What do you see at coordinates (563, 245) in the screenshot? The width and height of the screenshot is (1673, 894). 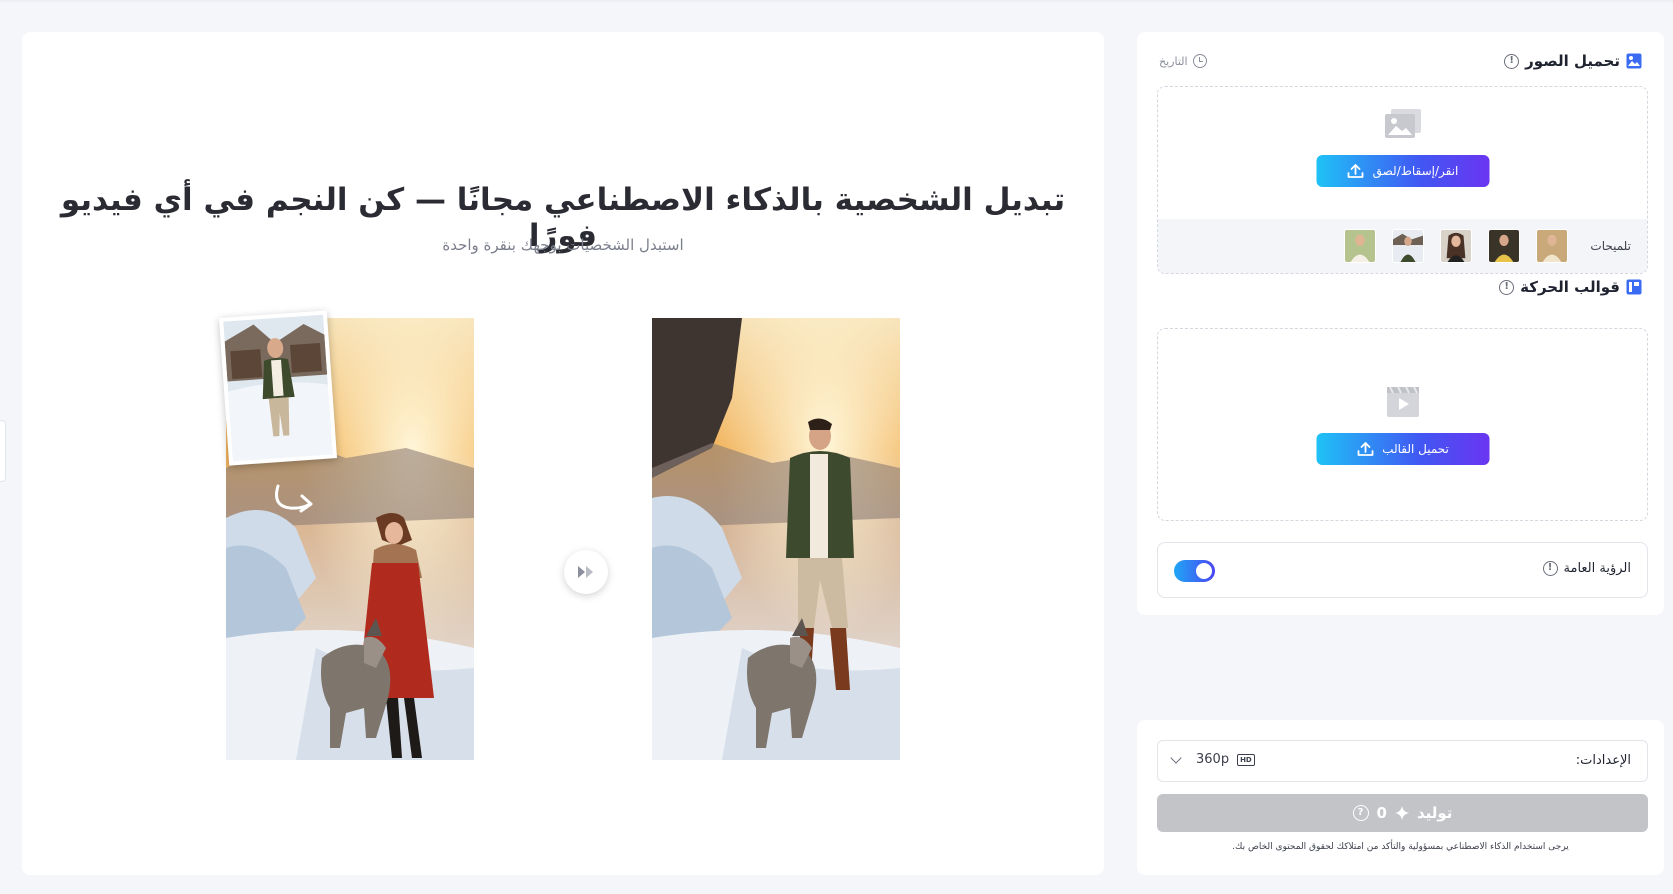 I see `page-subtitle: استبدل الشخصيات بوجهك بنقرة واحدة` at bounding box center [563, 245].